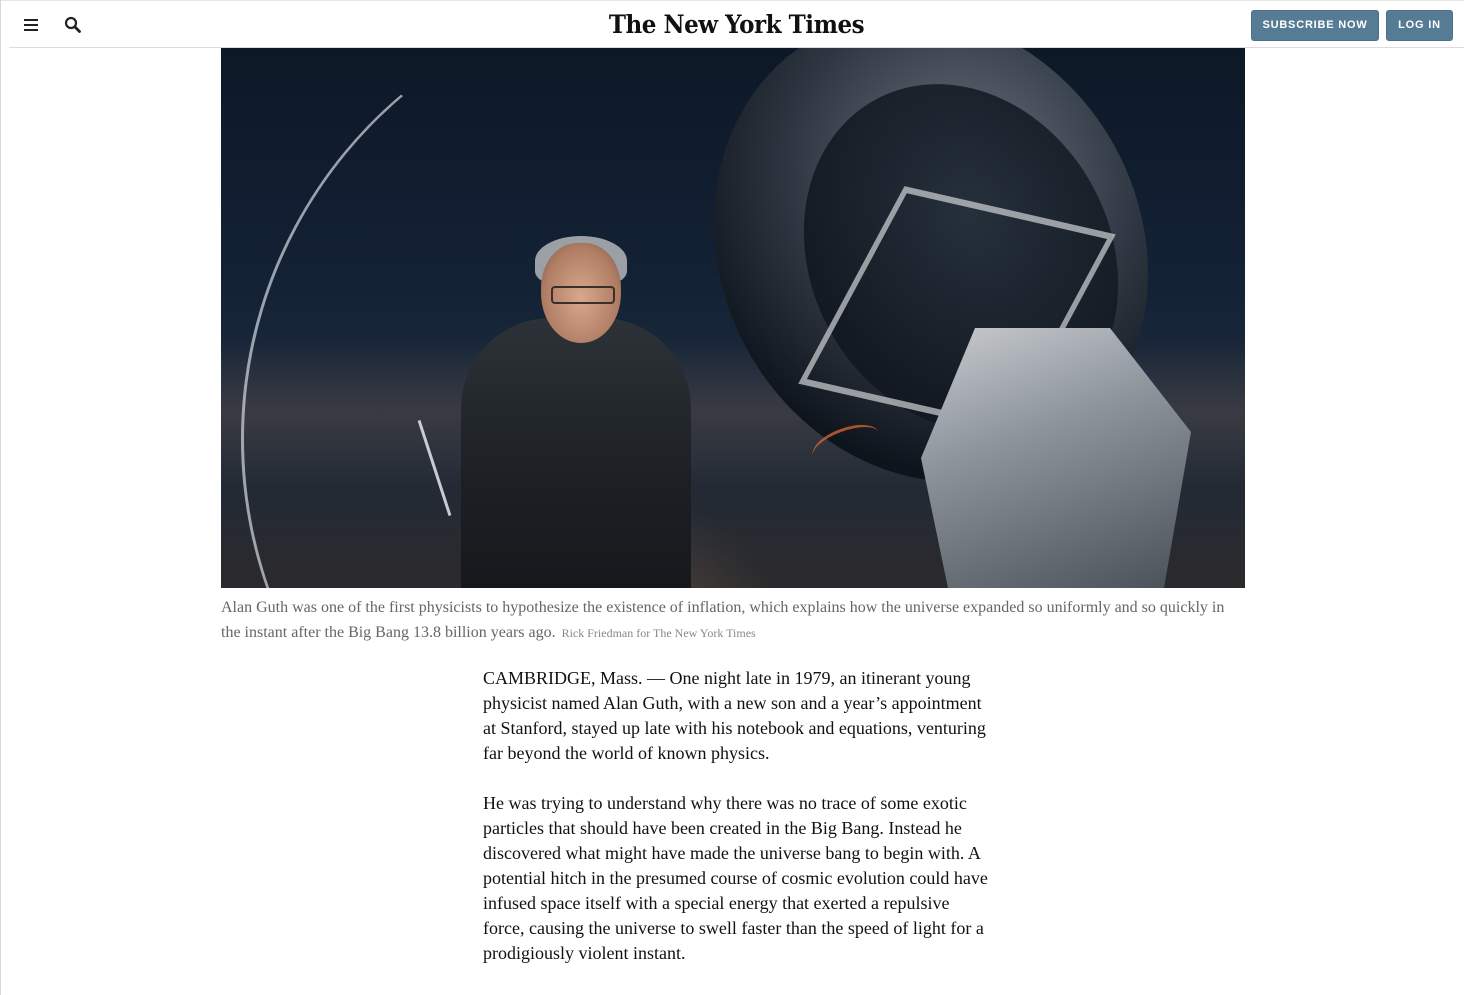 Image resolution: width=1464 pixels, height=995 pixels. I want to click on log-in-button: LOG IN, so click(1419, 25).